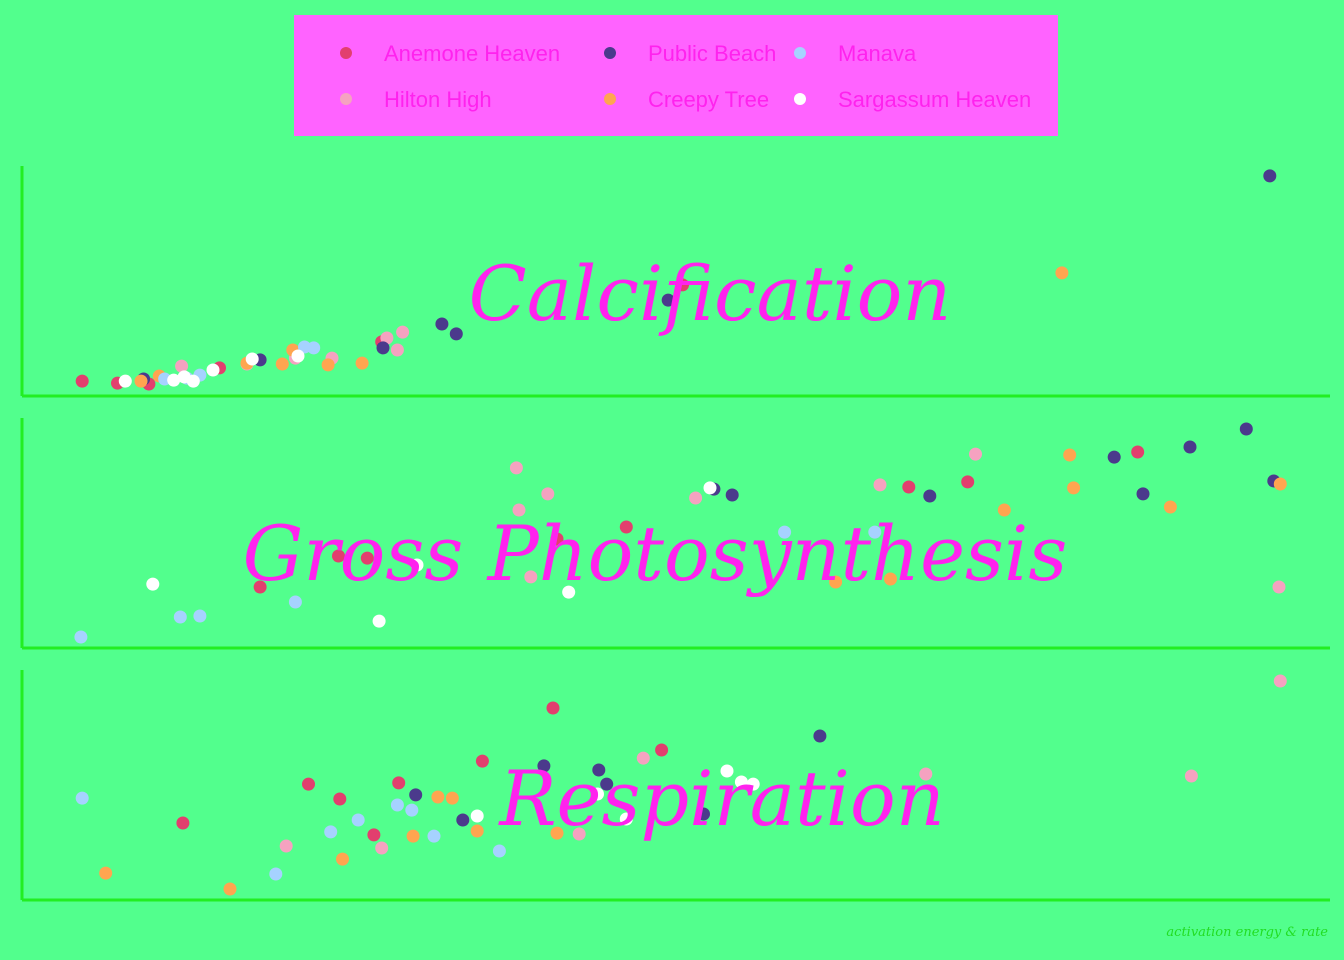  Describe the element at coordinates (720, 798) in the screenshot. I see `facet-title: Respiration` at that location.